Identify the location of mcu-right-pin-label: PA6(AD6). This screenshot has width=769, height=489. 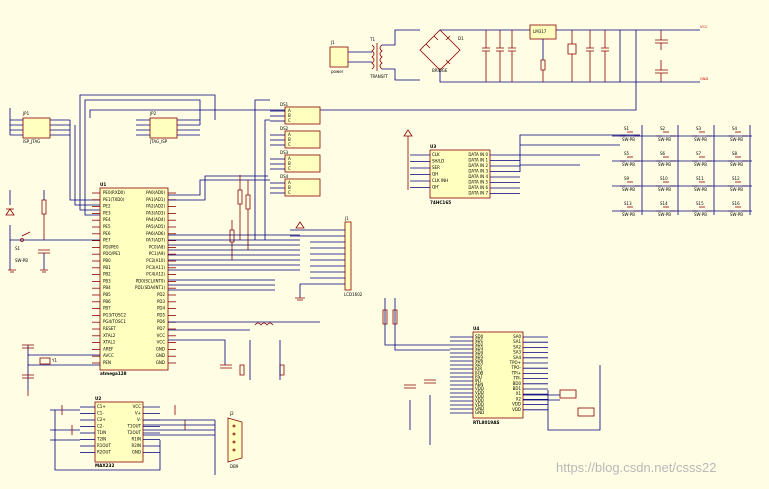
(155, 233).